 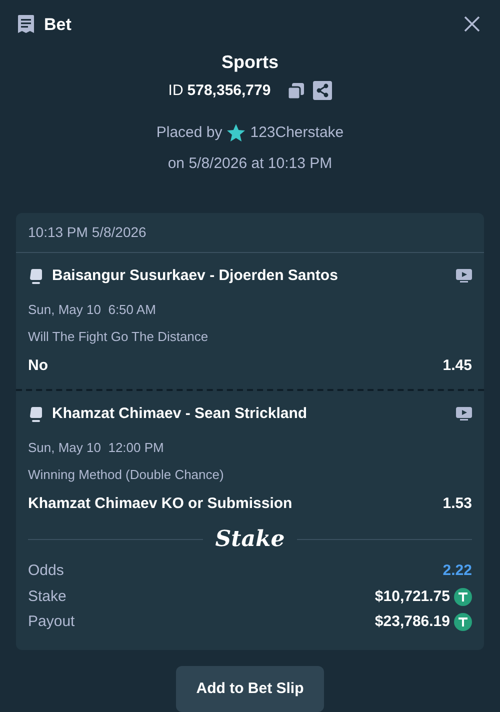 What do you see at coordinates (119, 337) in the screenshot?
I see `market-name: Will The Fight Go The Distance` at bounding box center [119, 337].